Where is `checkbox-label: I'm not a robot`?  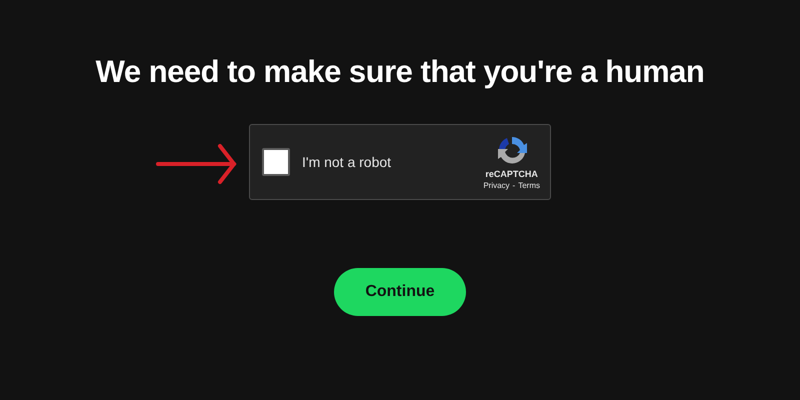
checkbox-label: I'm not a robot is located at coordinates (347, 162).